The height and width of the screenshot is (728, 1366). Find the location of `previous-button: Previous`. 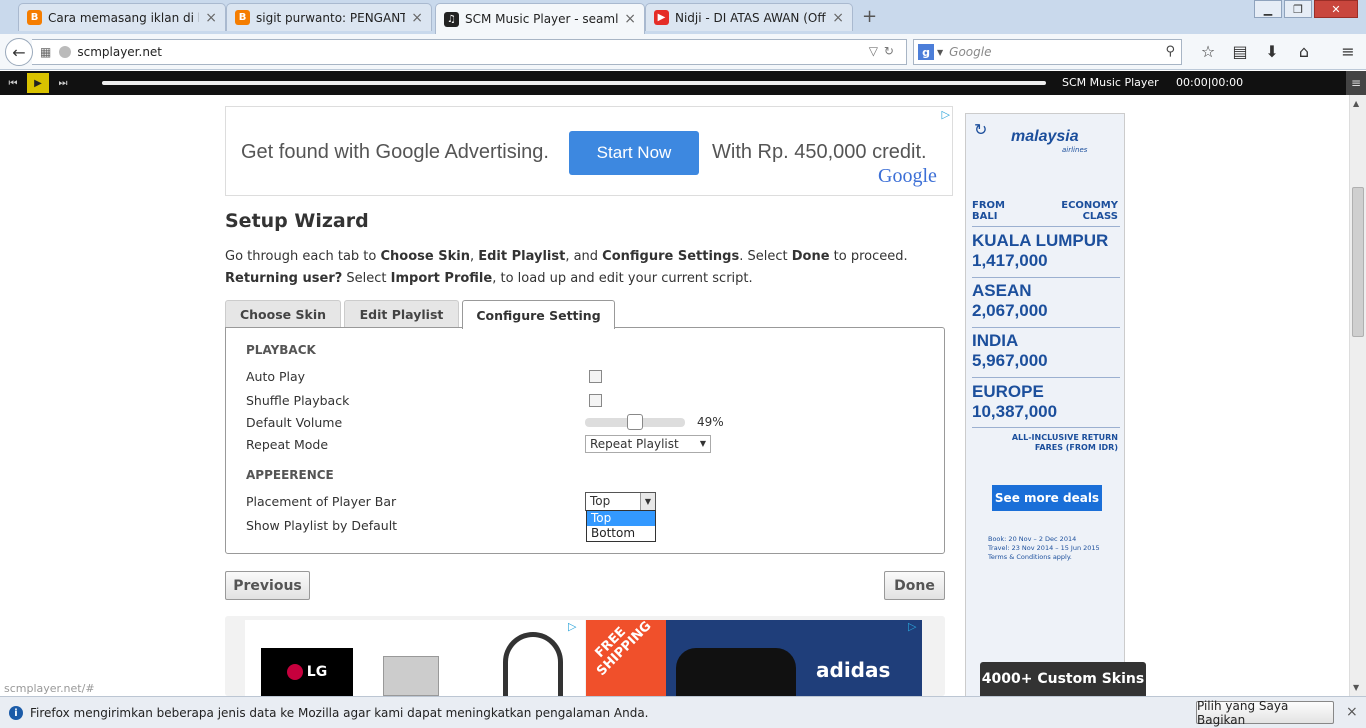

previous-button: Previous is located at coordinates (267, 585).